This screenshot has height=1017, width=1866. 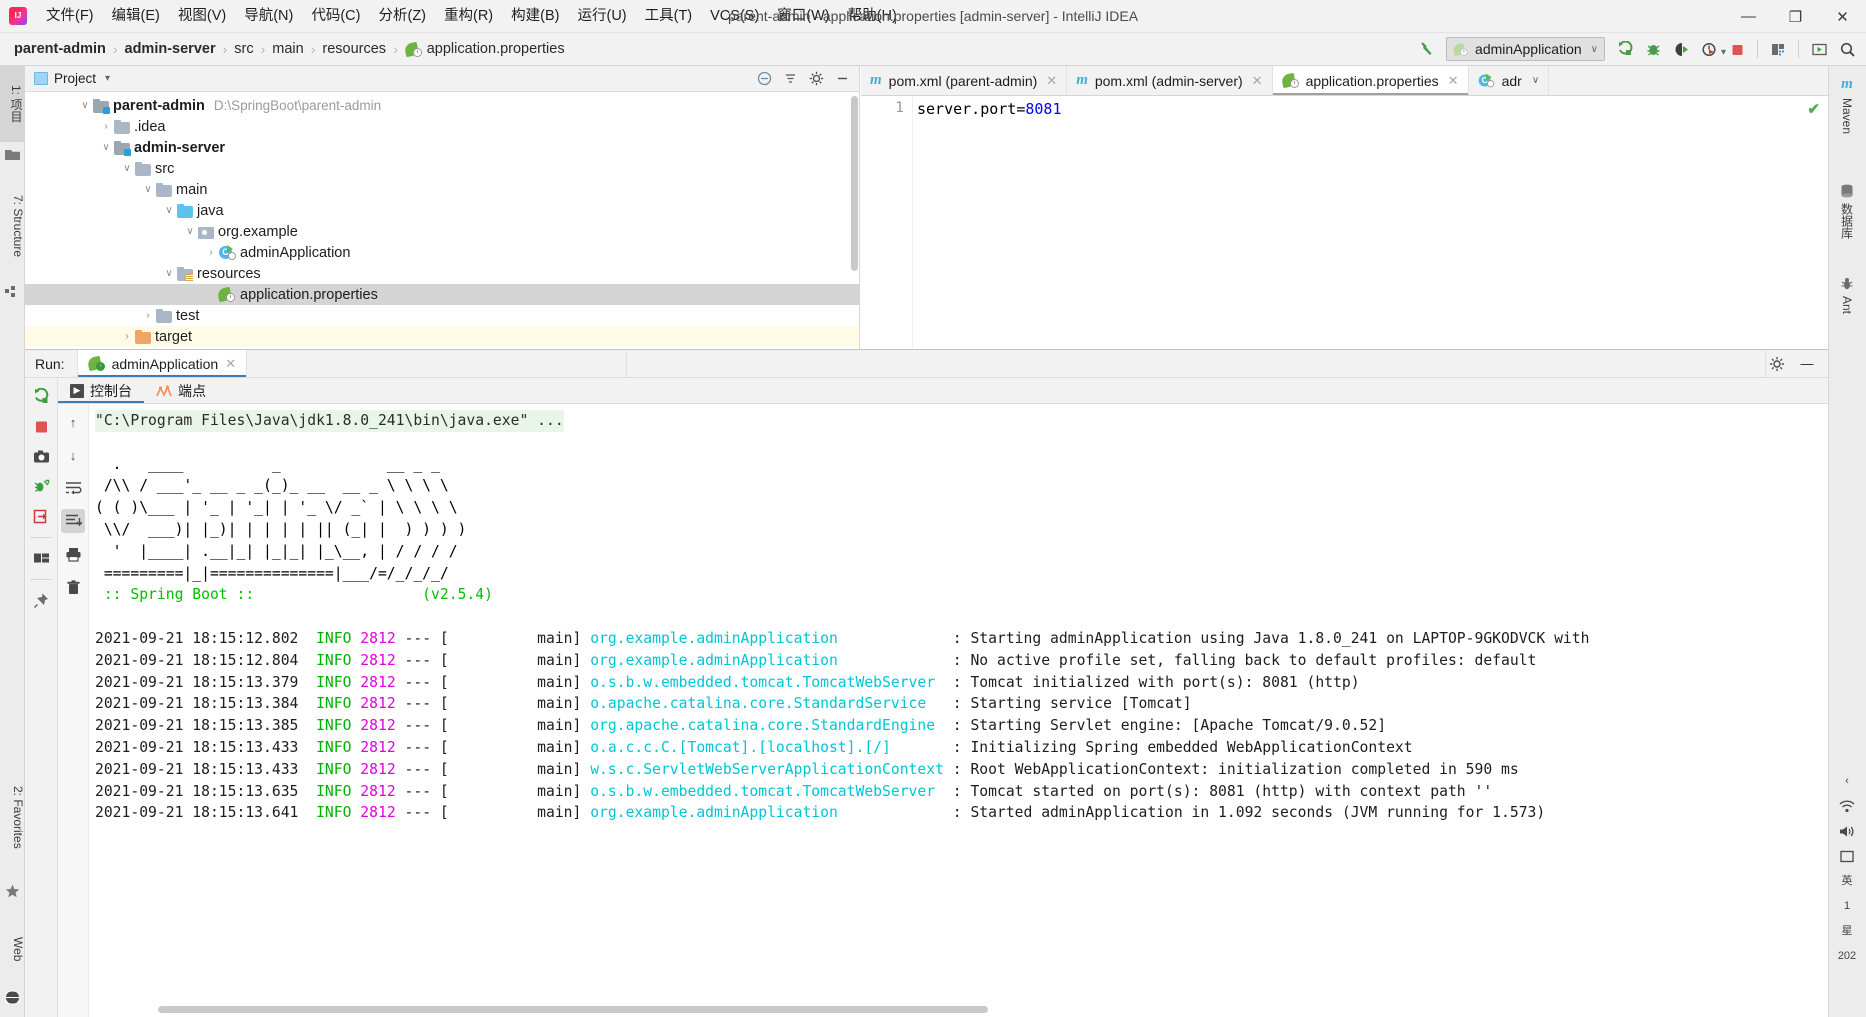 I want to click on sidebar-tab-favorites: 2: Favorites, so click(x=12, y=817).